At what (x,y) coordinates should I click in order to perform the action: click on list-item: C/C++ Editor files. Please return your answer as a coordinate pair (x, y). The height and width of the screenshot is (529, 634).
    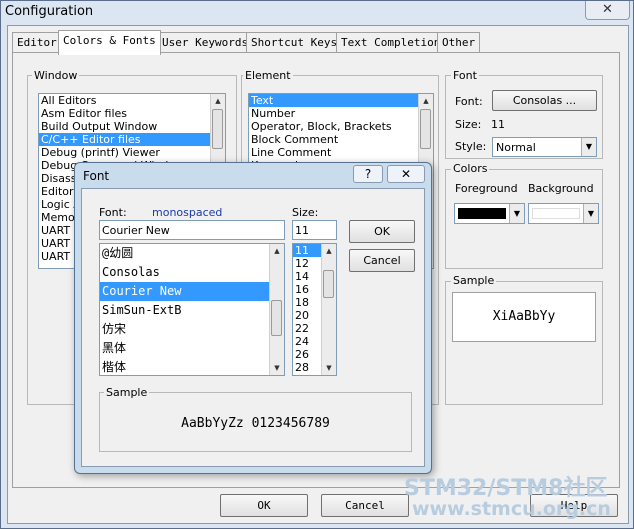
    Looking at the image, I should click on (132, 139).